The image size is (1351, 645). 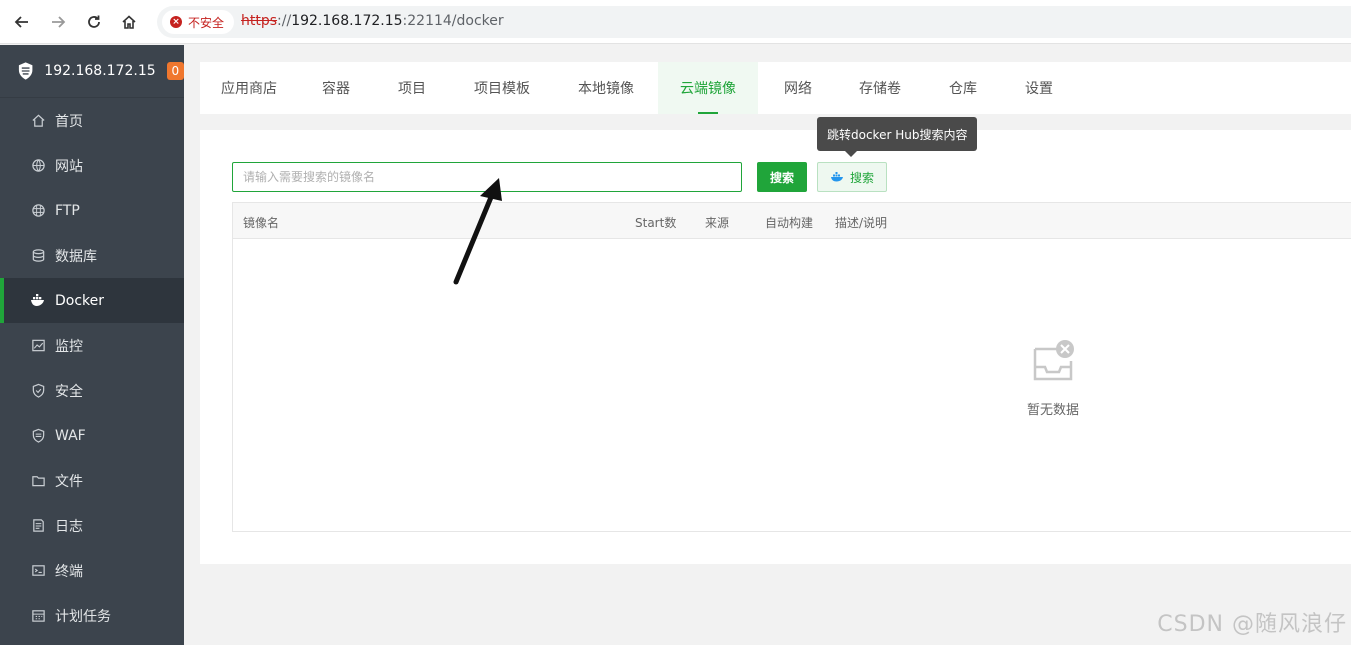 What do you see at coordinates (69, 571) in the screenshot?
I see `sidebar-item-label: 终端` at bounding box center [69, 571].